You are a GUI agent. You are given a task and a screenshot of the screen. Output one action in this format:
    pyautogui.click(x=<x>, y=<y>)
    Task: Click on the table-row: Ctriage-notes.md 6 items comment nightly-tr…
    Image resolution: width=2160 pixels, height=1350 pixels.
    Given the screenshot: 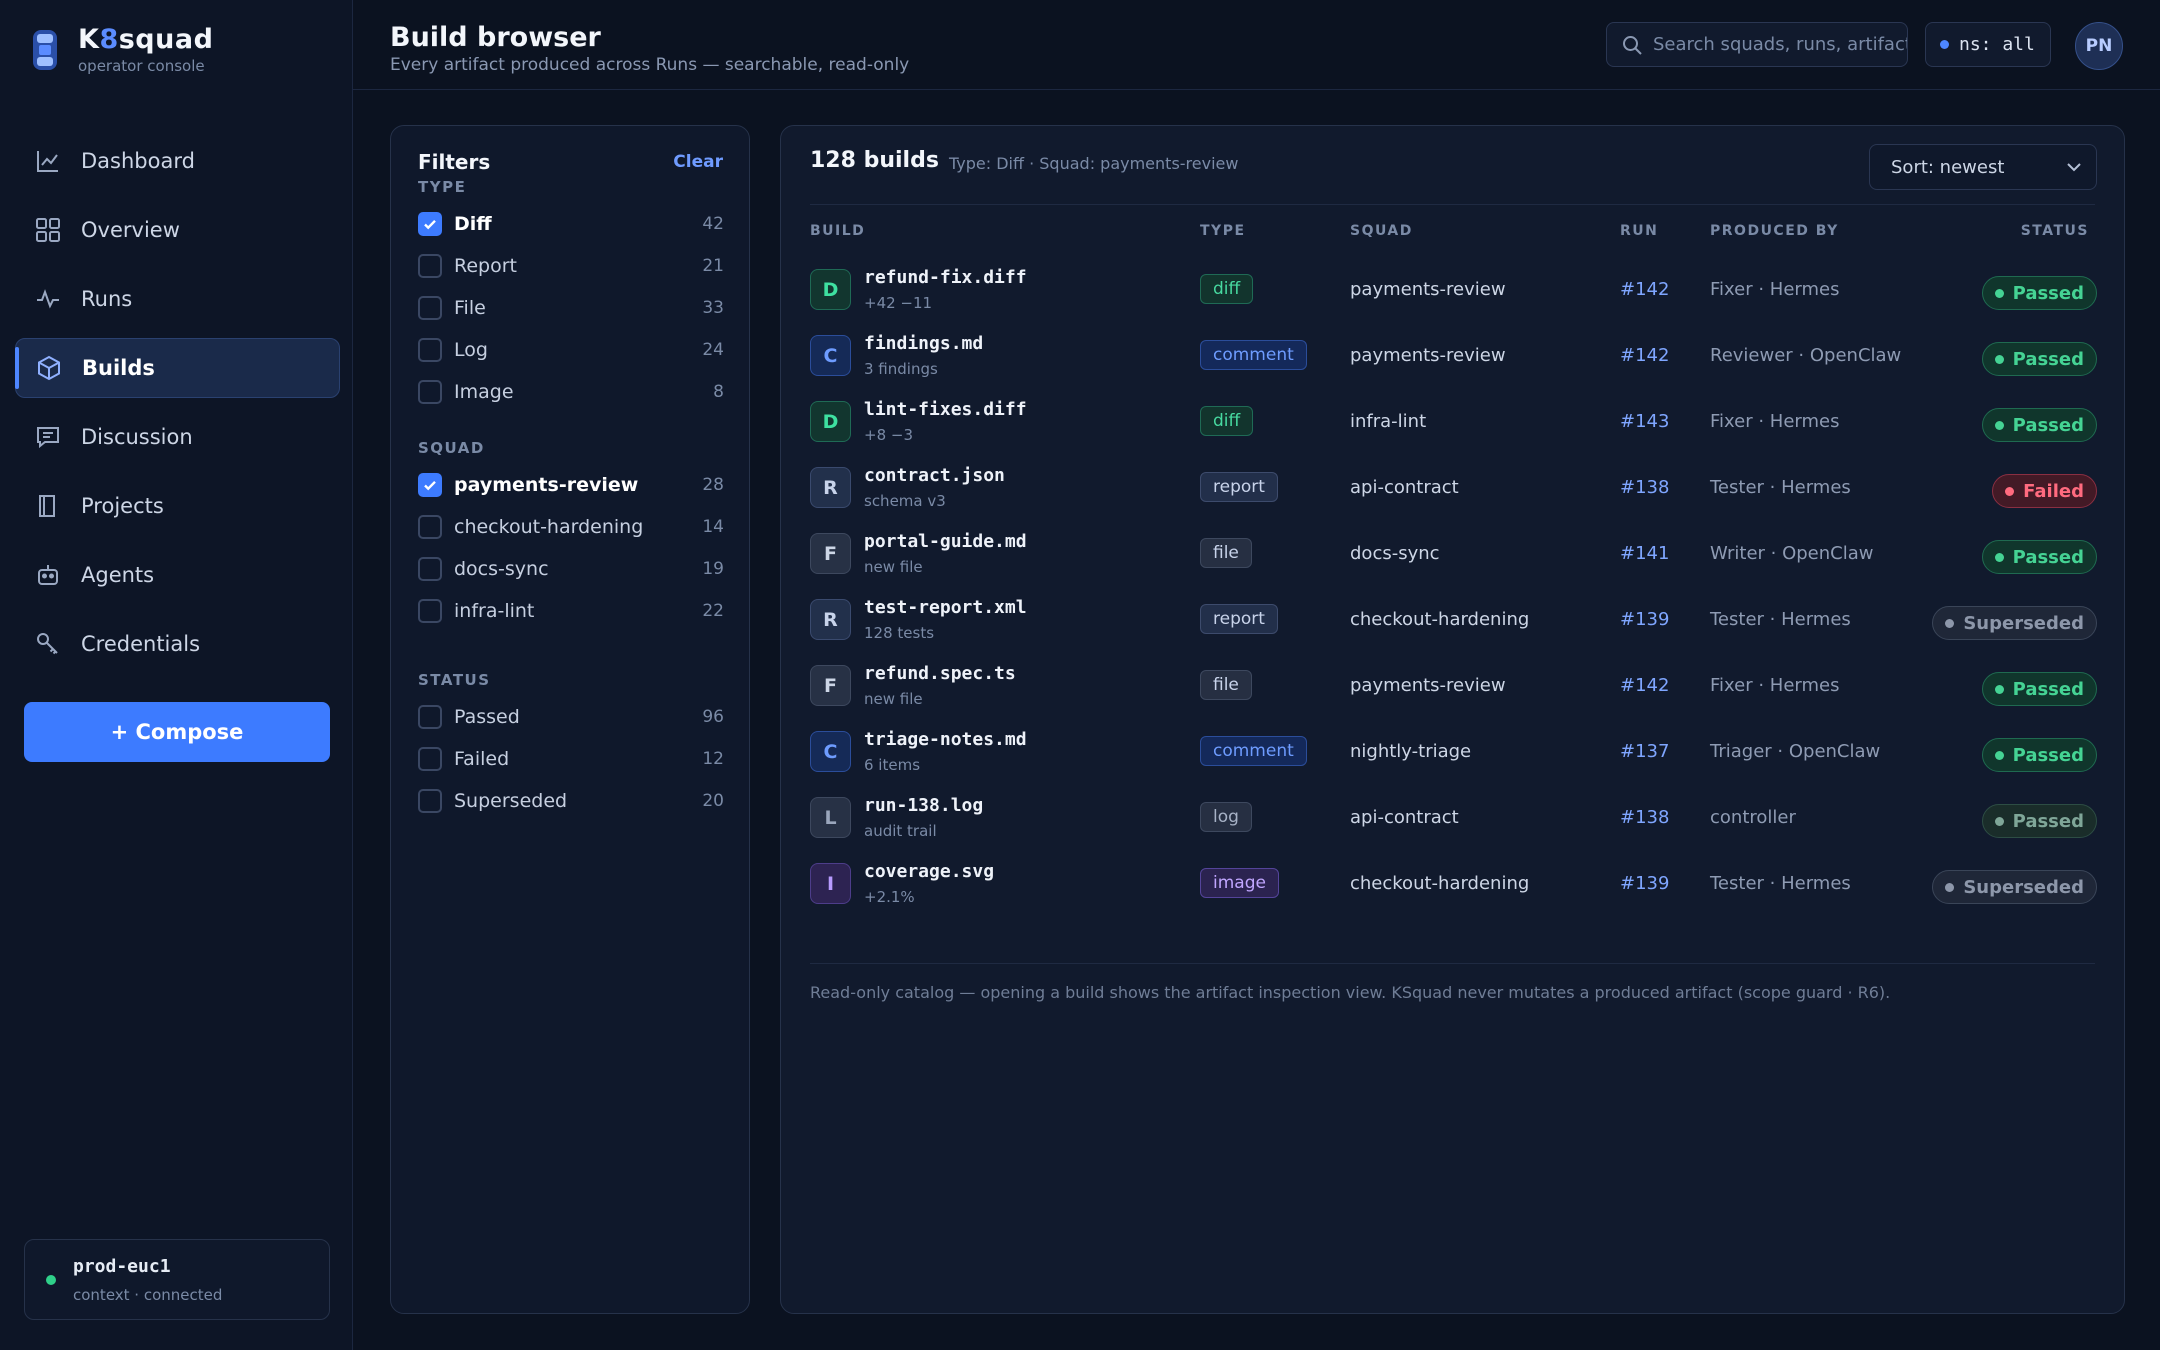 What is the action you would take?
    pyautogui.click(x=1453, y=754)
    